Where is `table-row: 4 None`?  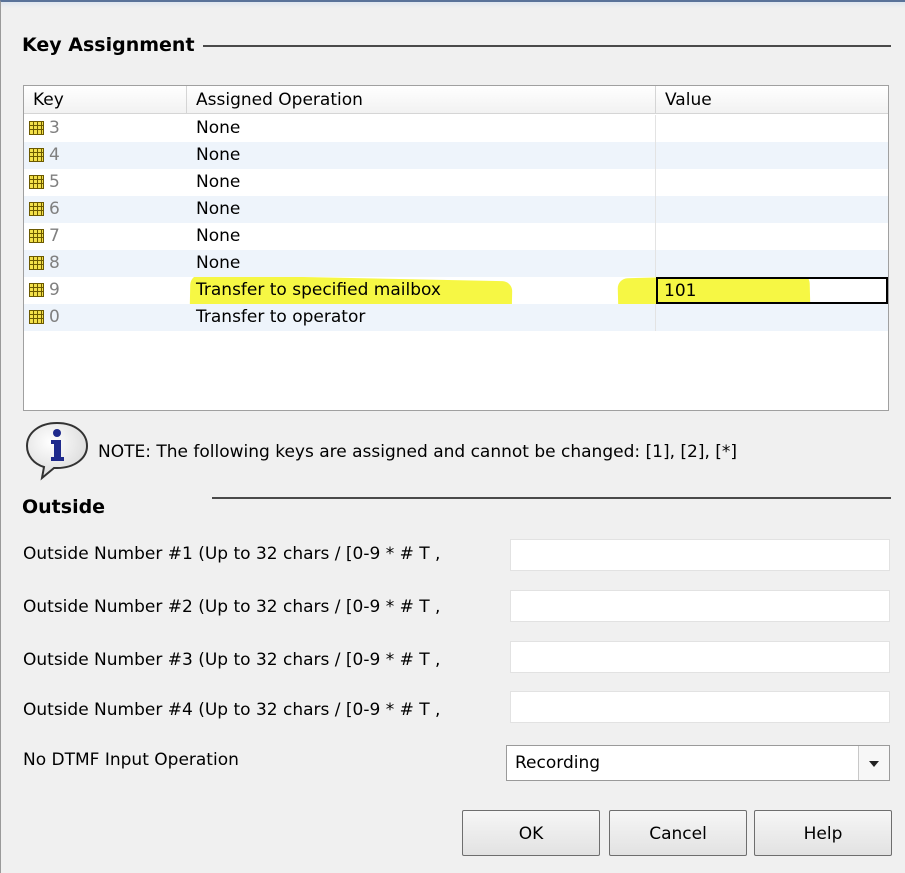
table-row: 4 None is located at coordinates (456, 155).